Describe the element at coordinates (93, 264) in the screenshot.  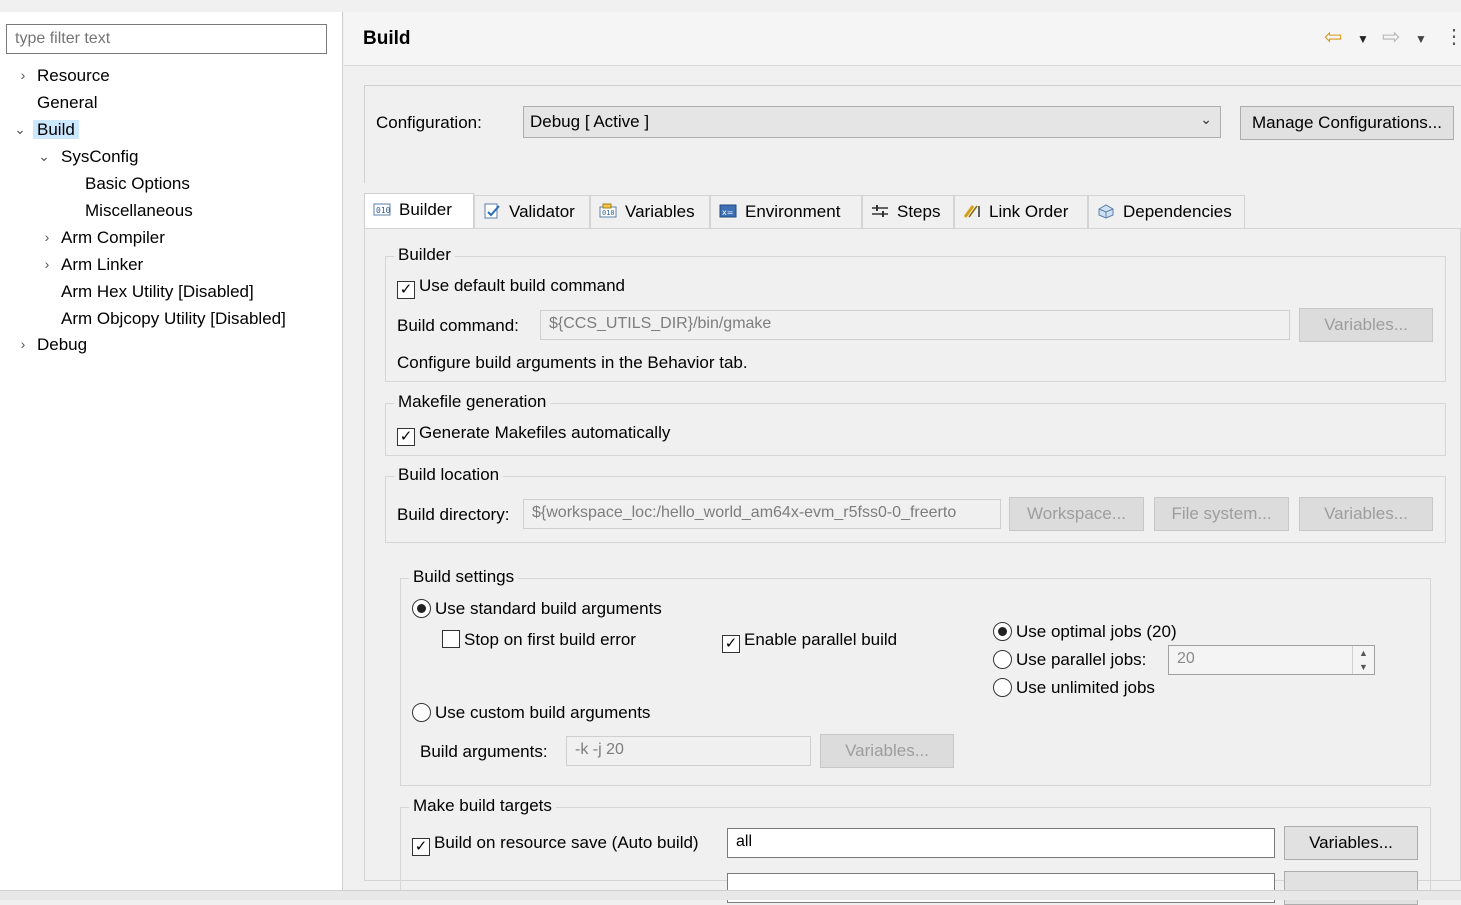
I see `tree-item-arm-linker: › Arm Linker` at that location.